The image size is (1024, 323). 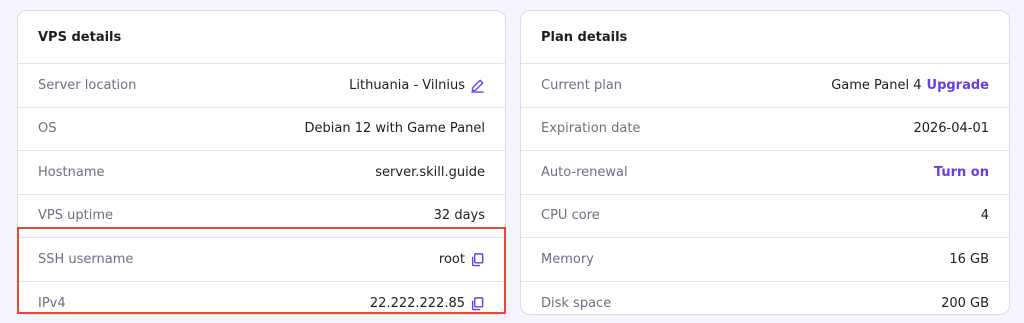 I want to click on current-plan-label: Current plan, so click(x=582, y=85).